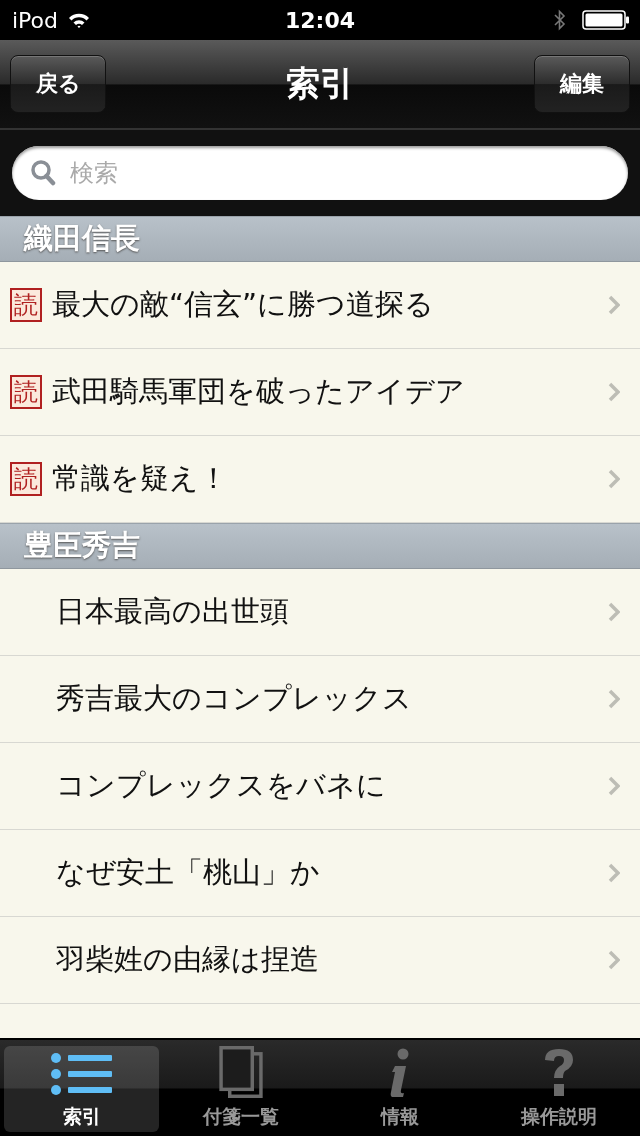 The image size is (640, 1136). What do you see at coordinates (188, 959) in the screenshot?
I see `item-title: 羽柴姓の由縁は捏造` at bounding box center [188, 959].